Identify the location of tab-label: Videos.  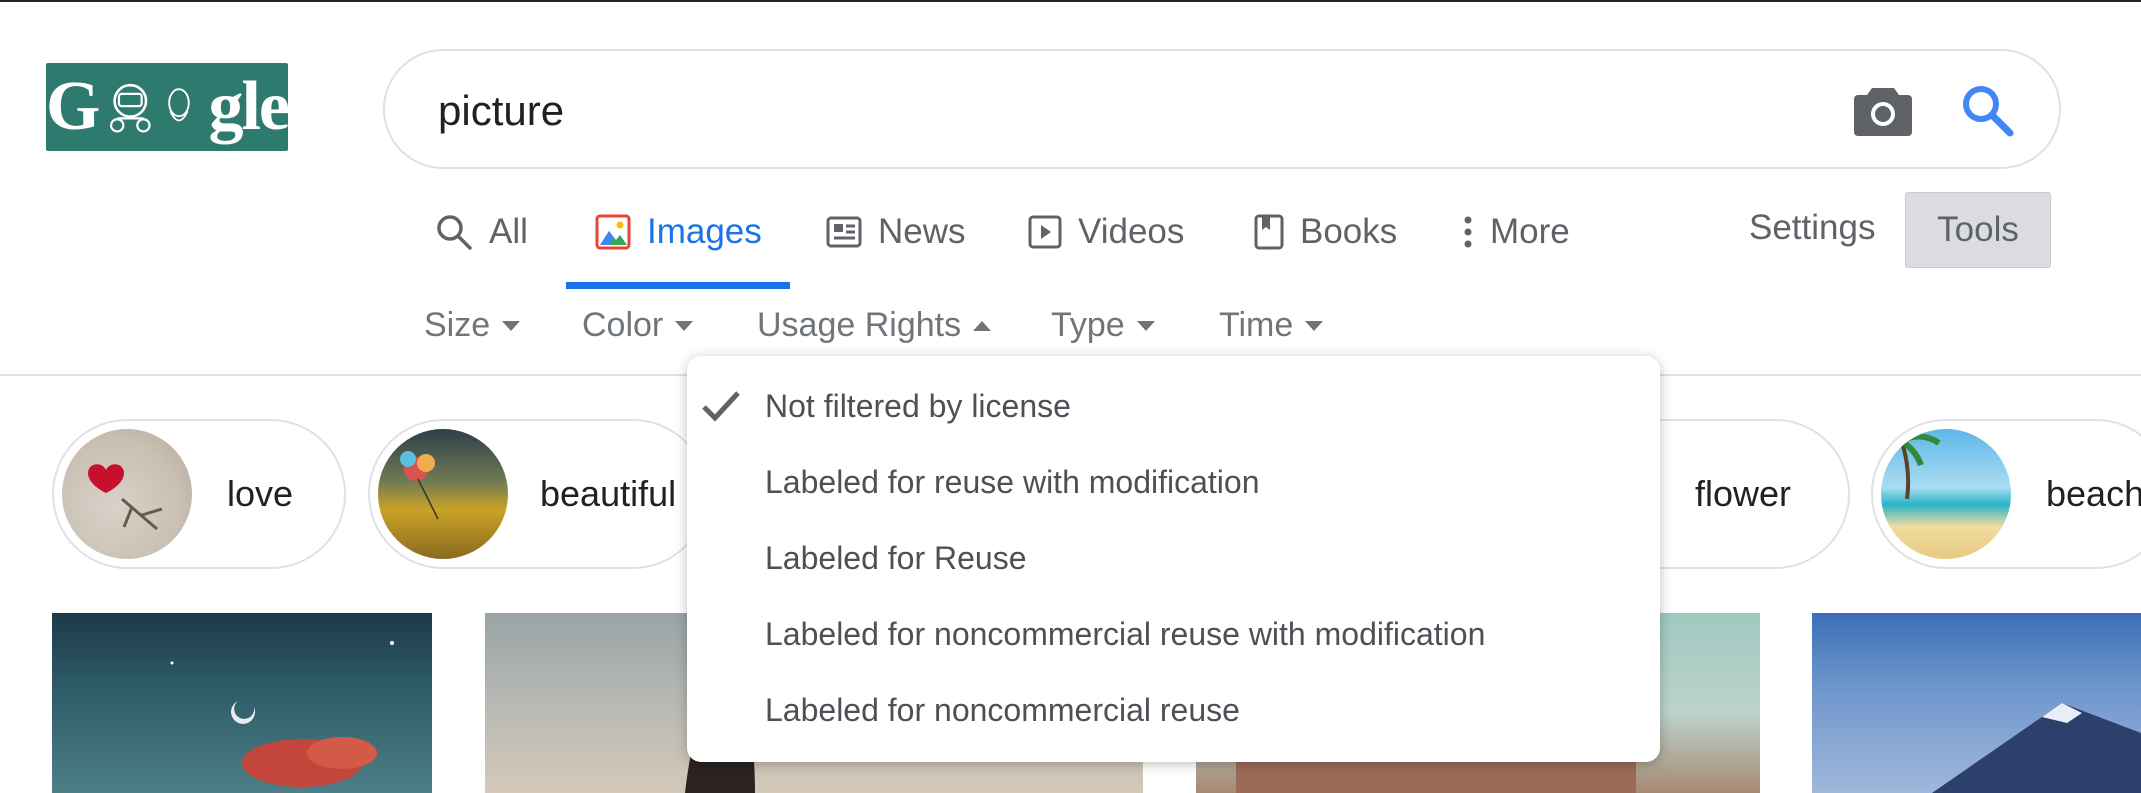
(1131, 231).